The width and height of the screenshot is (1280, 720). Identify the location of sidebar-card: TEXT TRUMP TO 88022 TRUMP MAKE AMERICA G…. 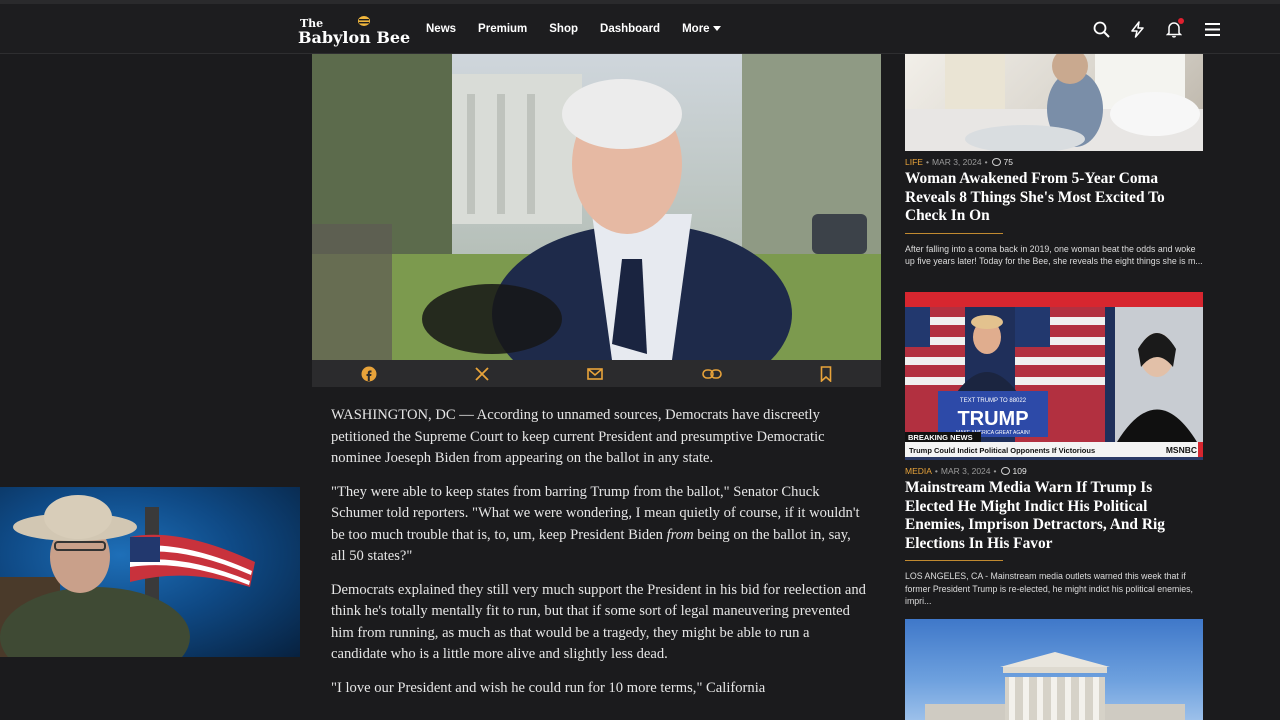
(1054, 450).